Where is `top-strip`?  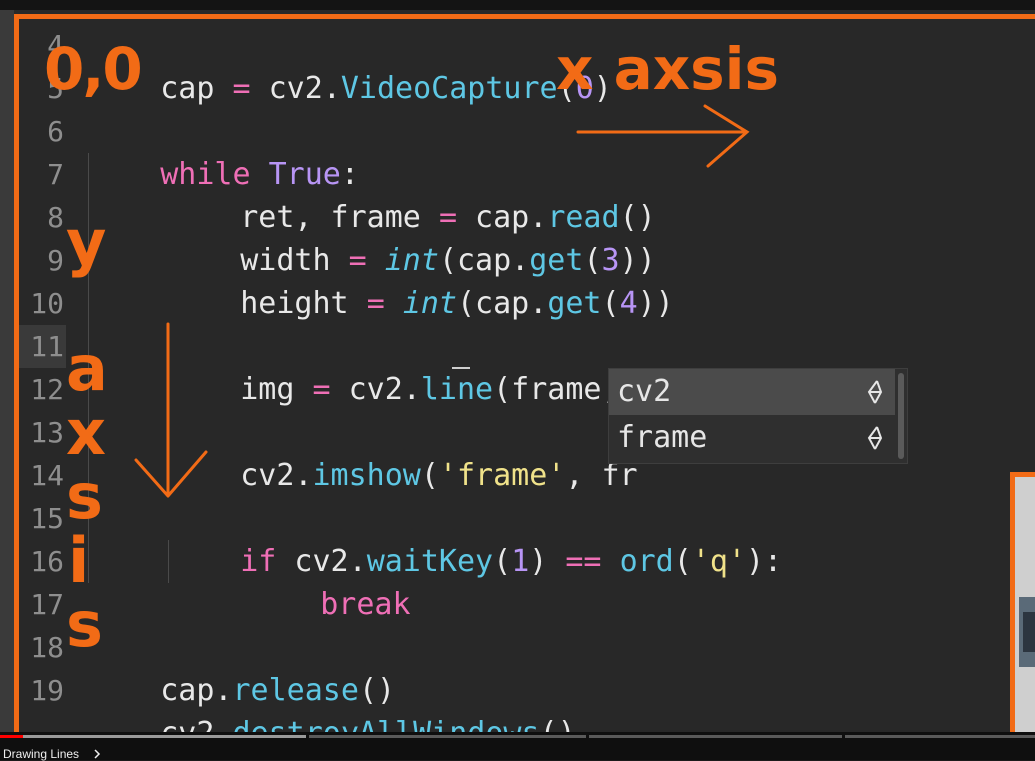
top-strip is located at coordinates (517, 5).